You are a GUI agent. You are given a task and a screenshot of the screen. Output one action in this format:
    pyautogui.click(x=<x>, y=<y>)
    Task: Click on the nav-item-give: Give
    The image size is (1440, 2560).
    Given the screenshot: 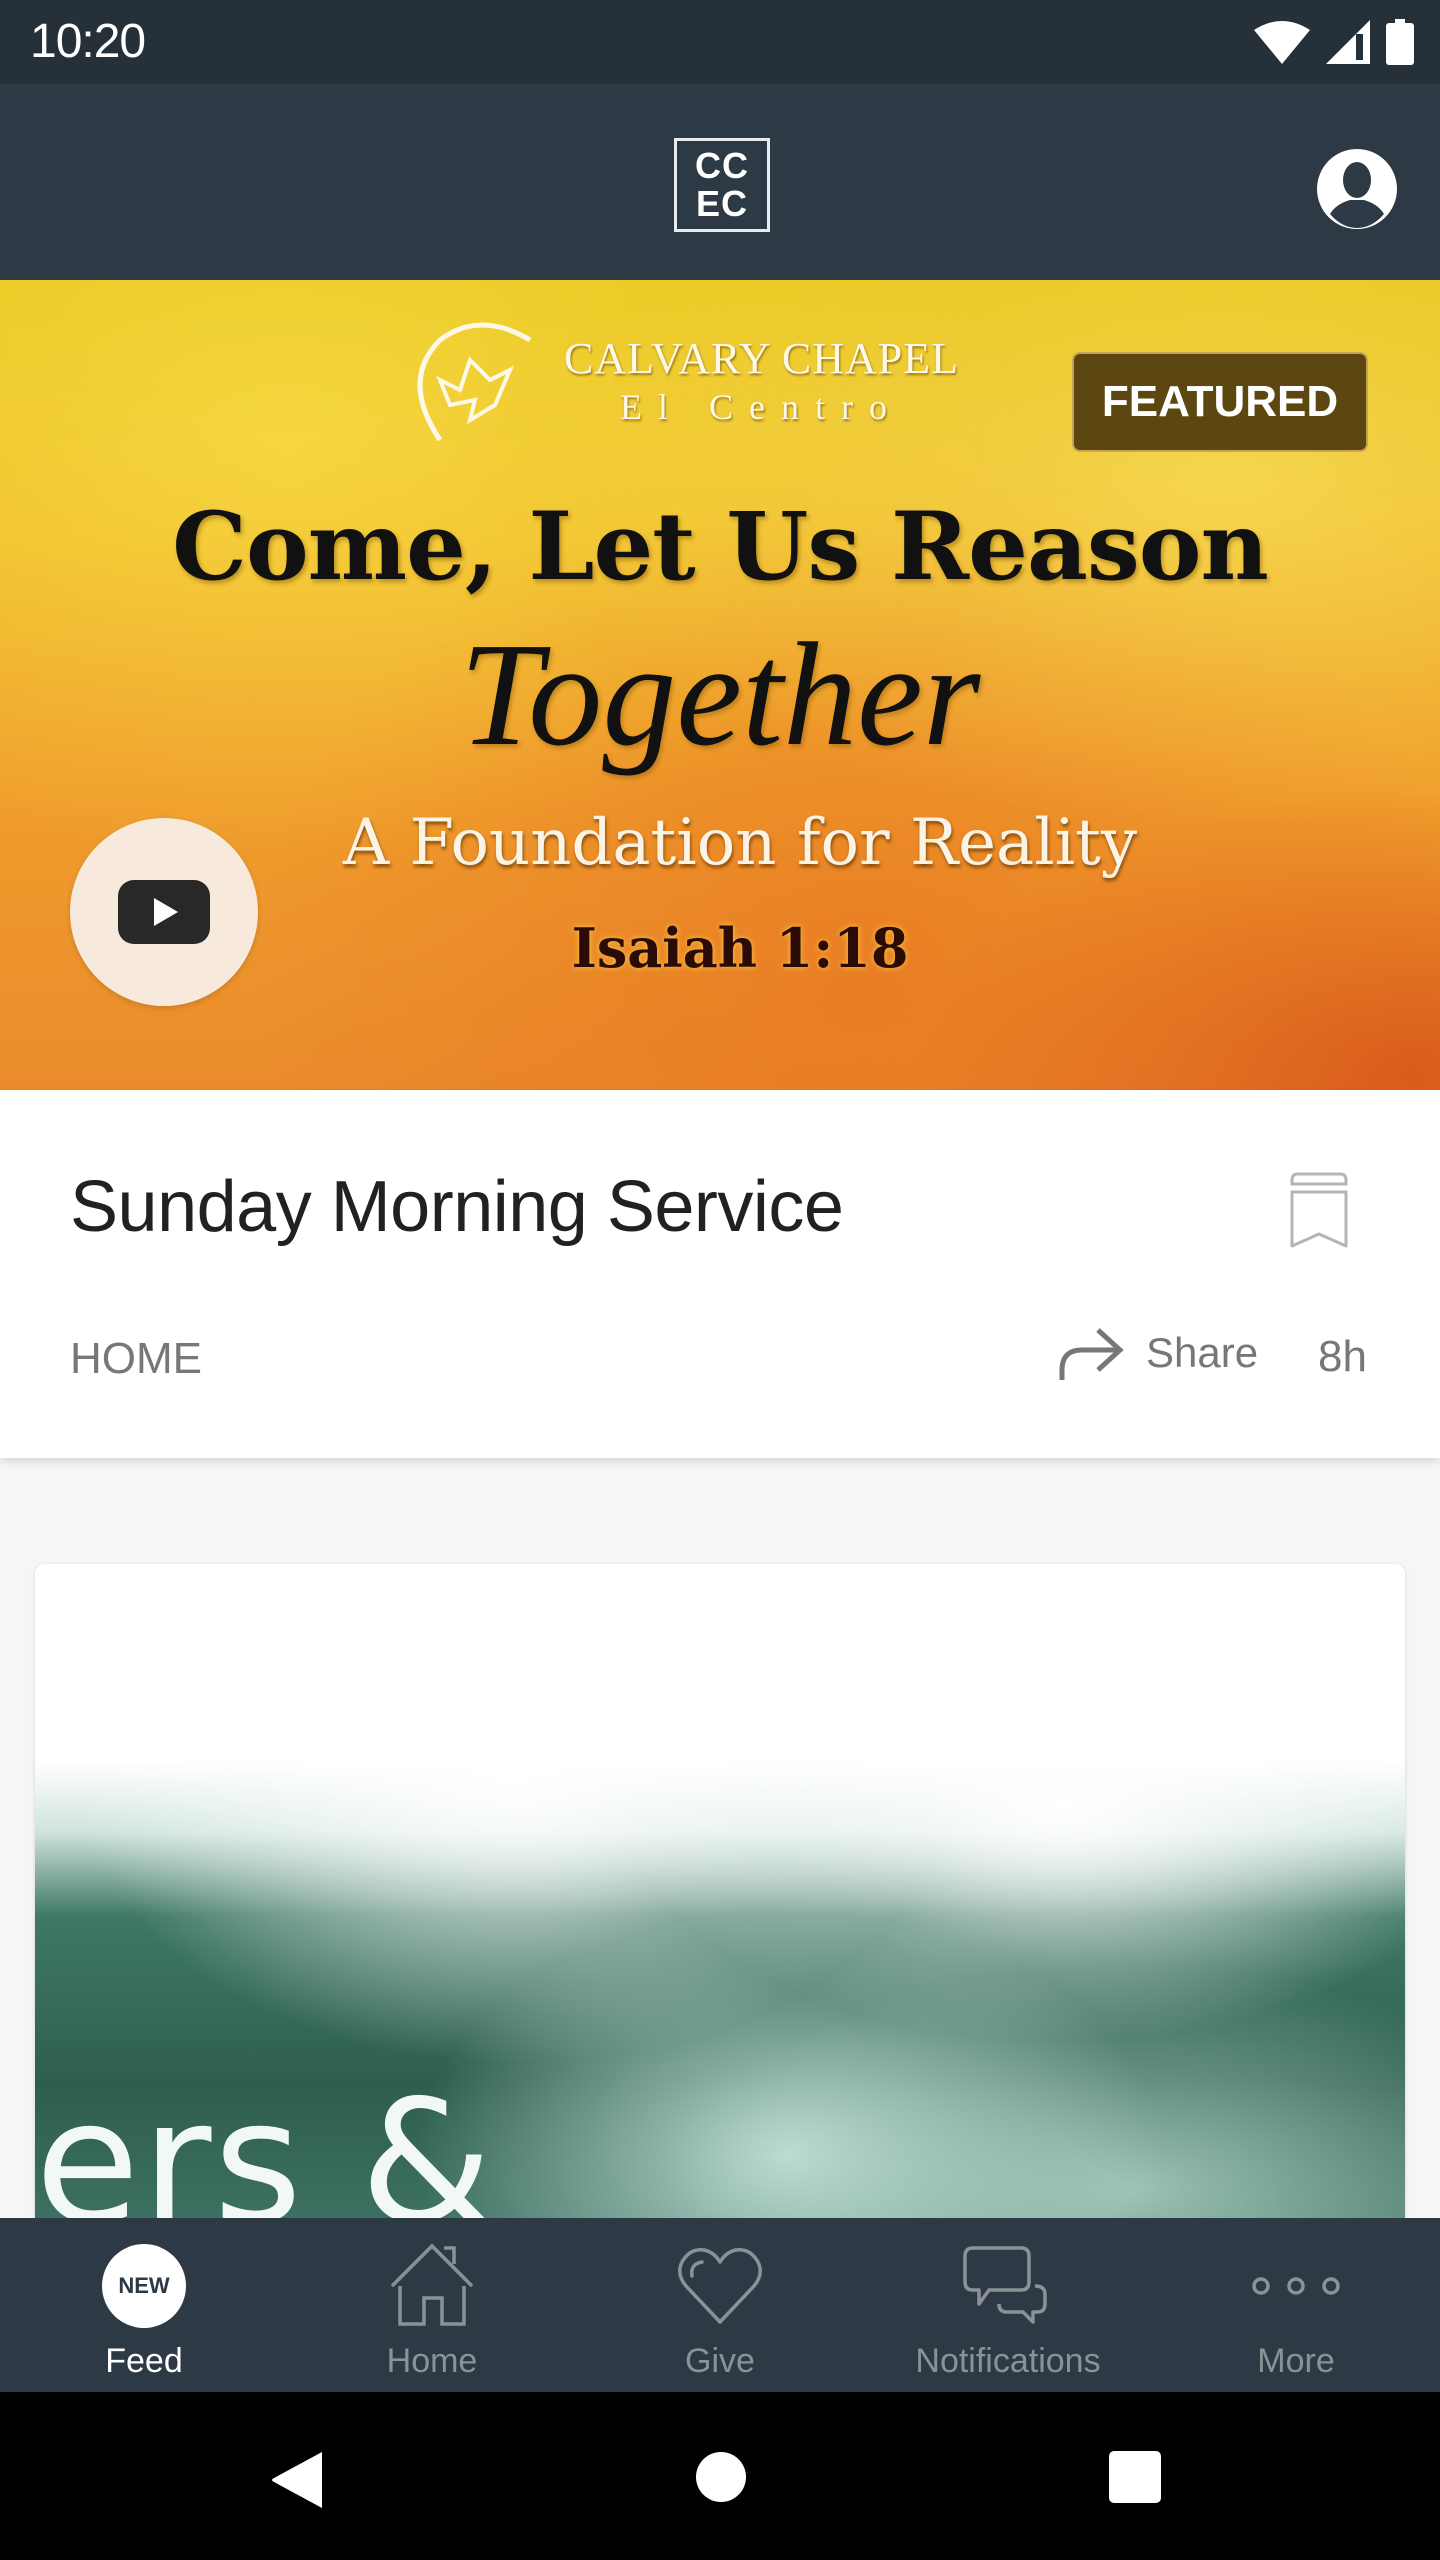 What is the action you would take?
    pyautogui.click(x=720, y=2305)
    